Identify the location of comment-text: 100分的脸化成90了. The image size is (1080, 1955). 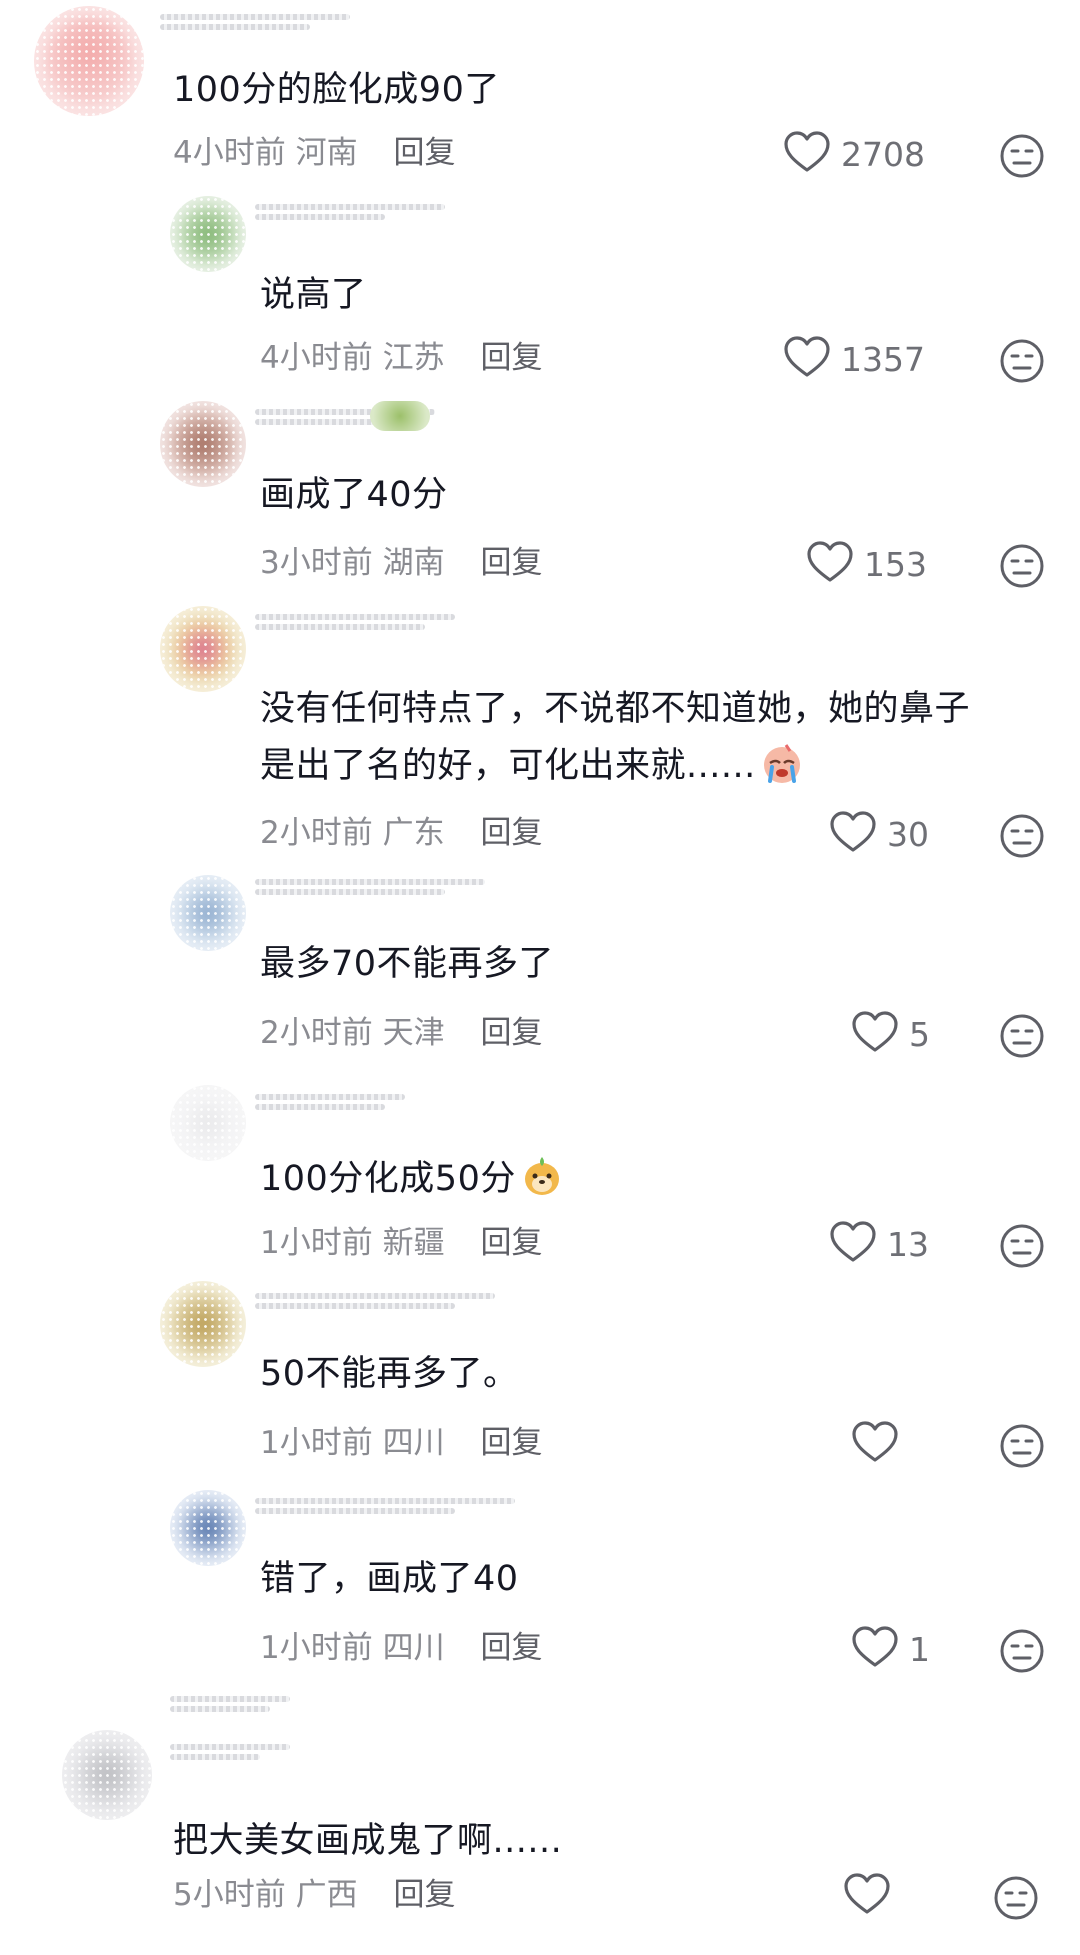
(336, 90).